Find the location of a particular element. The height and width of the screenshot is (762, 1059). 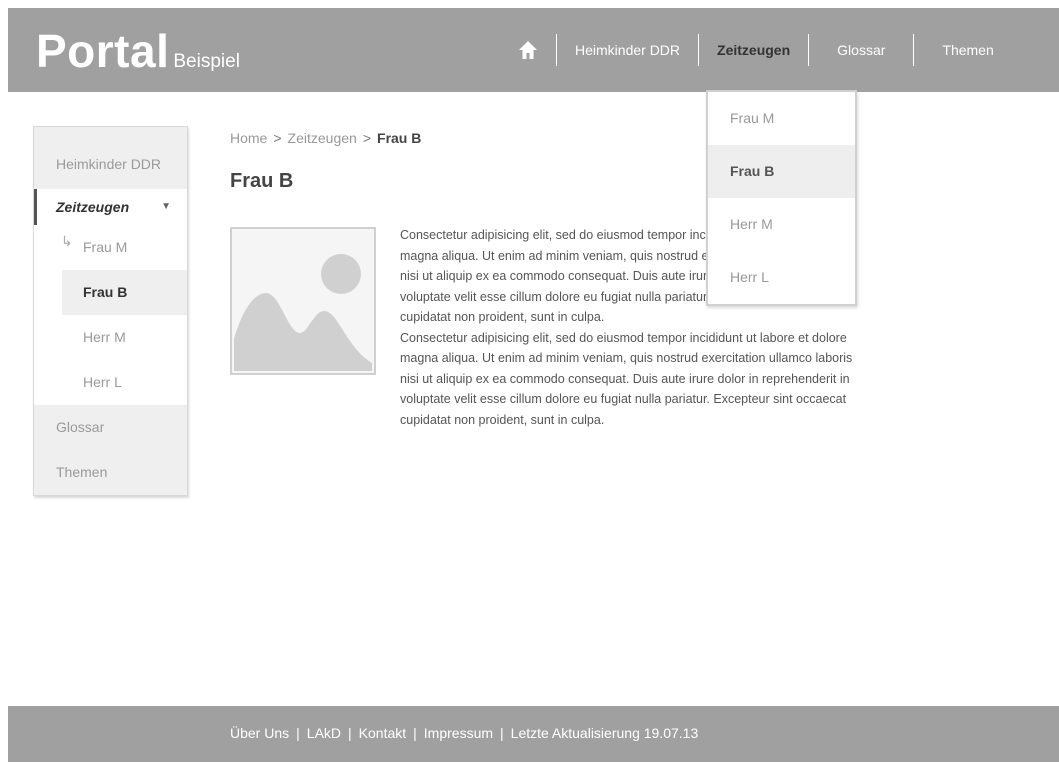

logo-sub-text: Beispiel is located at coordinates (206, 61).